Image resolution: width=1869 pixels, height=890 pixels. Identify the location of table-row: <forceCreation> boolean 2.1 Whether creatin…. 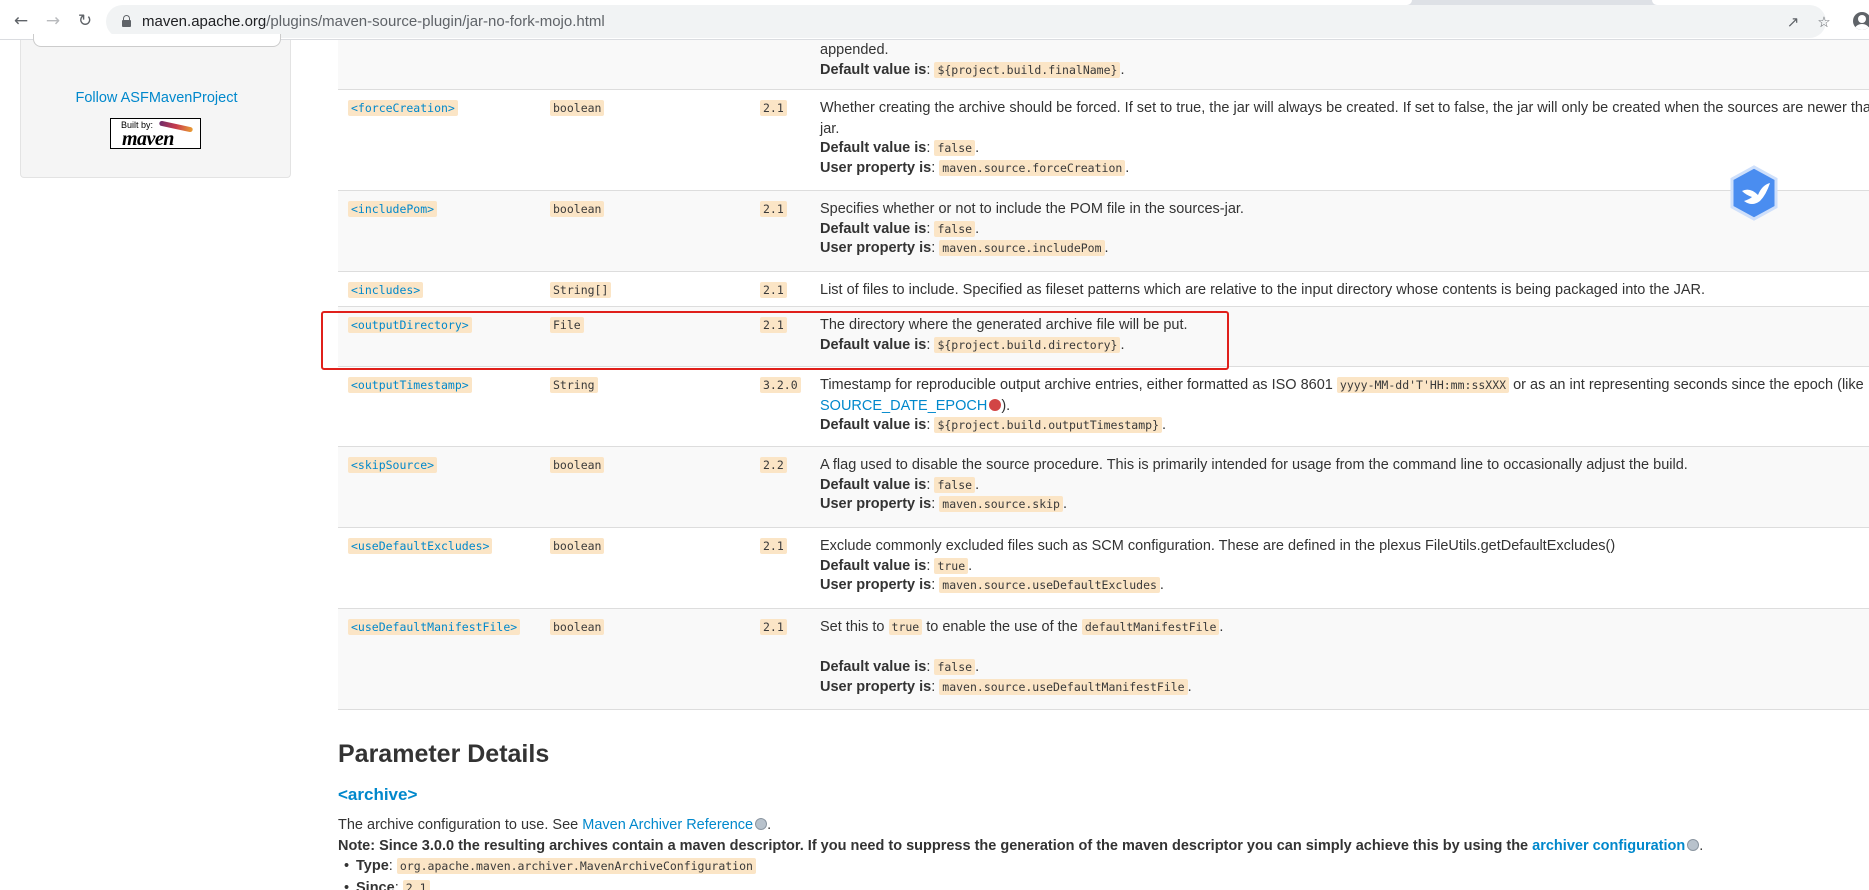
(1103, 140).